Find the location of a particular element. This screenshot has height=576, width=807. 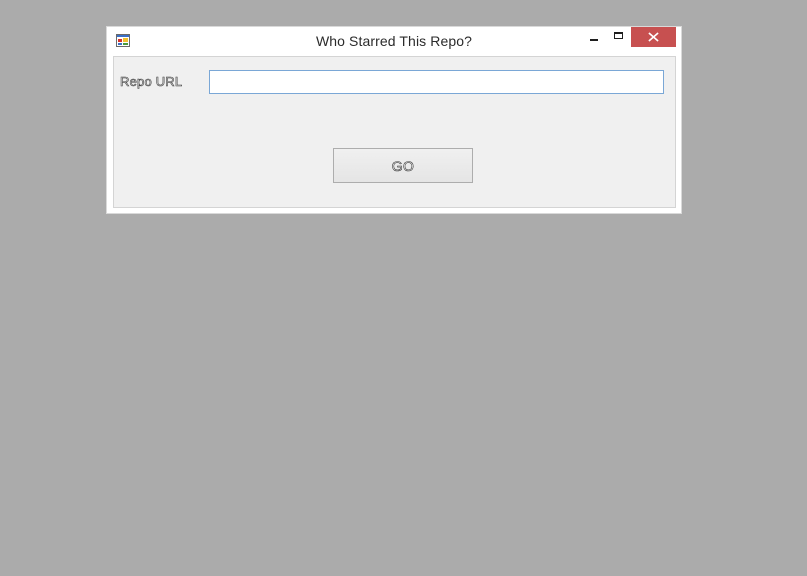

minimize-icon is located at coordinates (594, 40).